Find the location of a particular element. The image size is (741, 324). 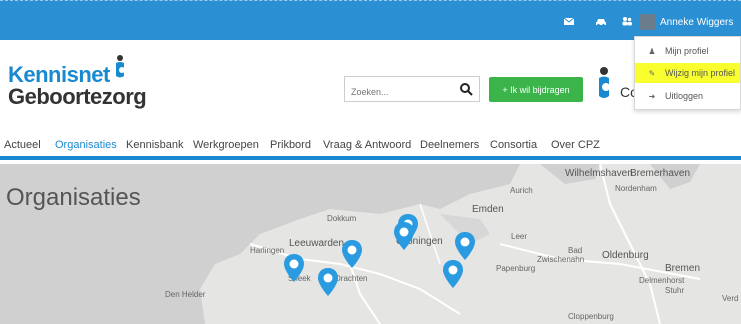

map-label-aurich: Aurich is located at coordinates (521, 190).